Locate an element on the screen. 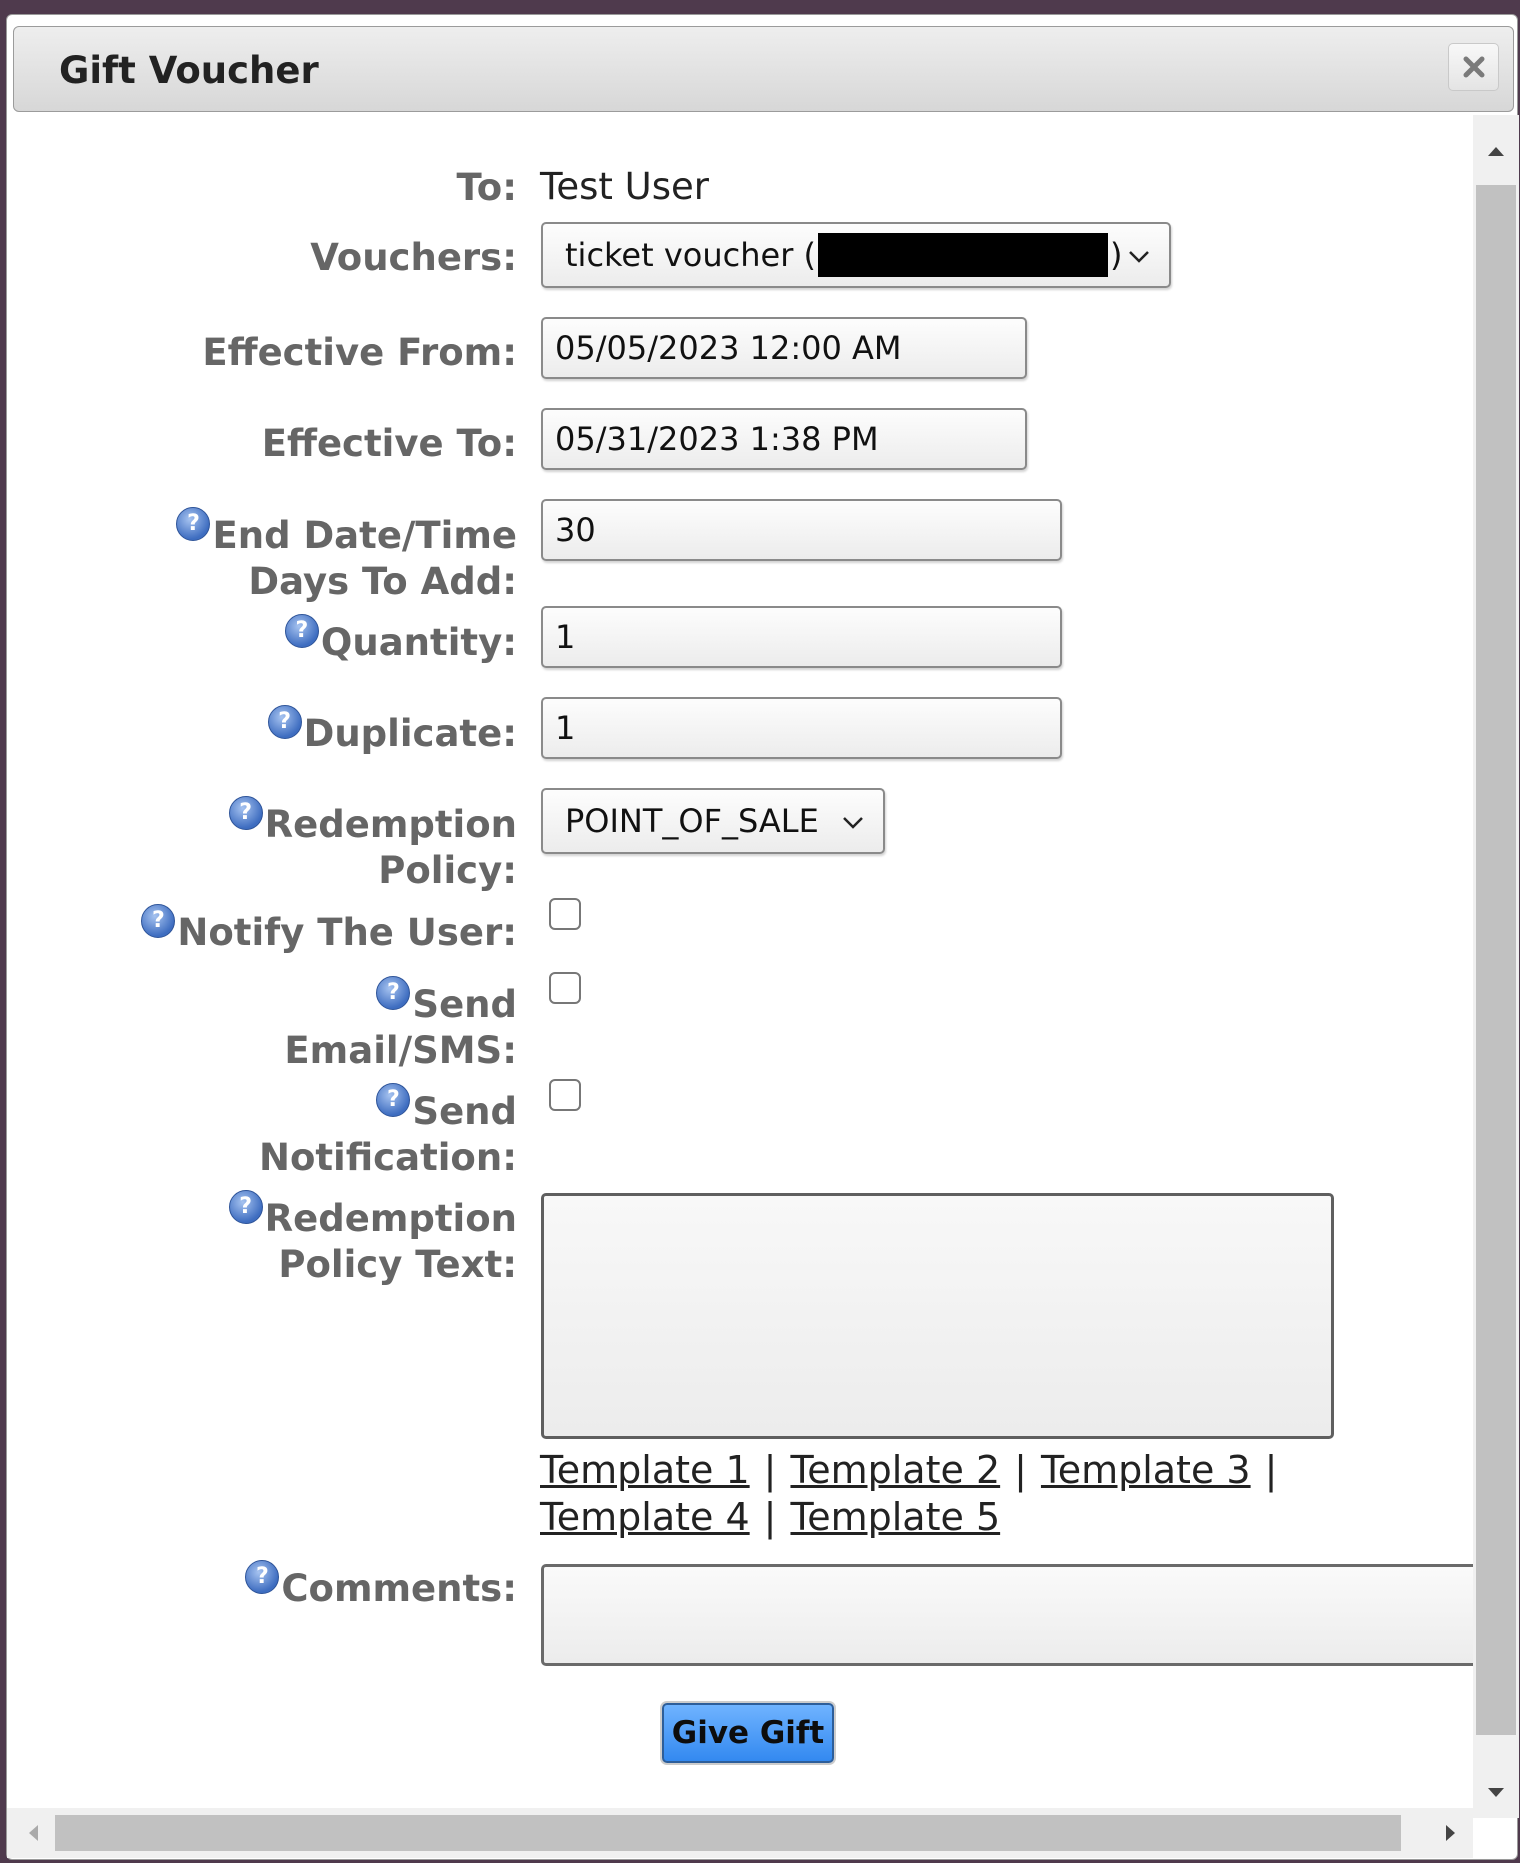  template-2-link: Template 2 is located at coordinates (895, 1470).